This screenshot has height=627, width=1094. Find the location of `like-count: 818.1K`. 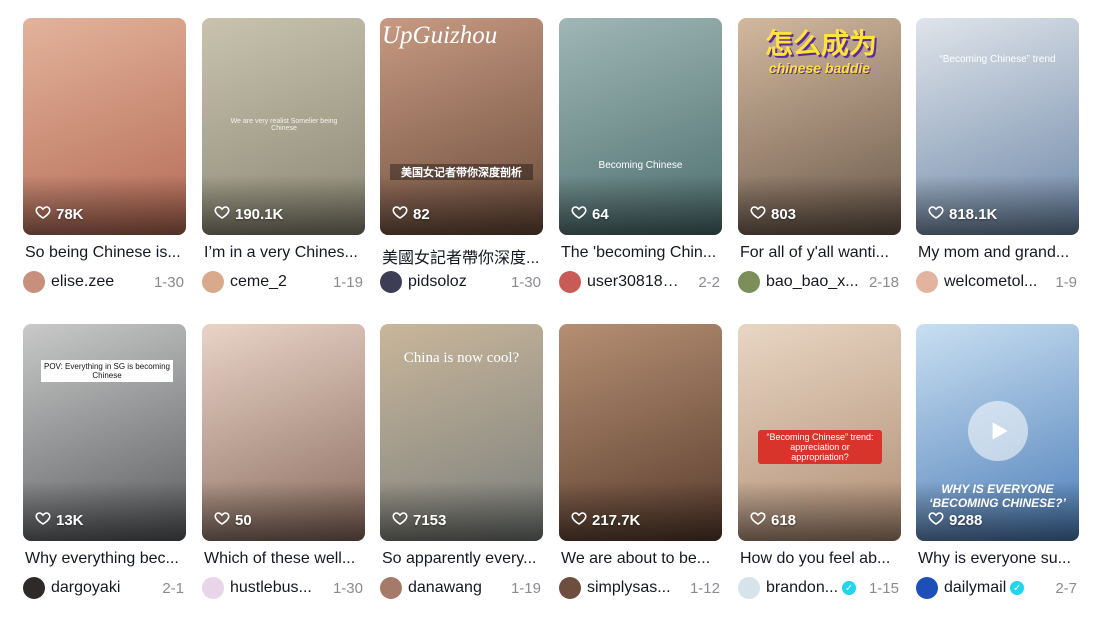

like-count: 818.1K is located at coordinates (962, 214).